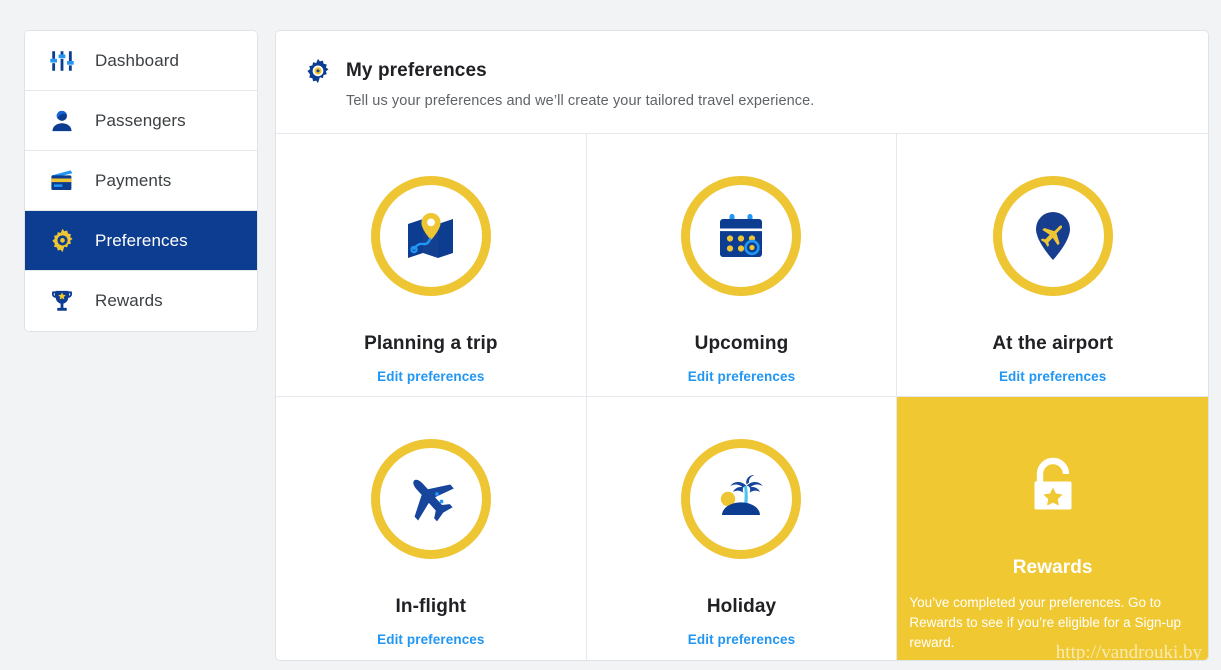  What do you see at coordinates (431, 606) in the screenshot?
I see `card-title: In-flight` at bounding box center [431, 606].